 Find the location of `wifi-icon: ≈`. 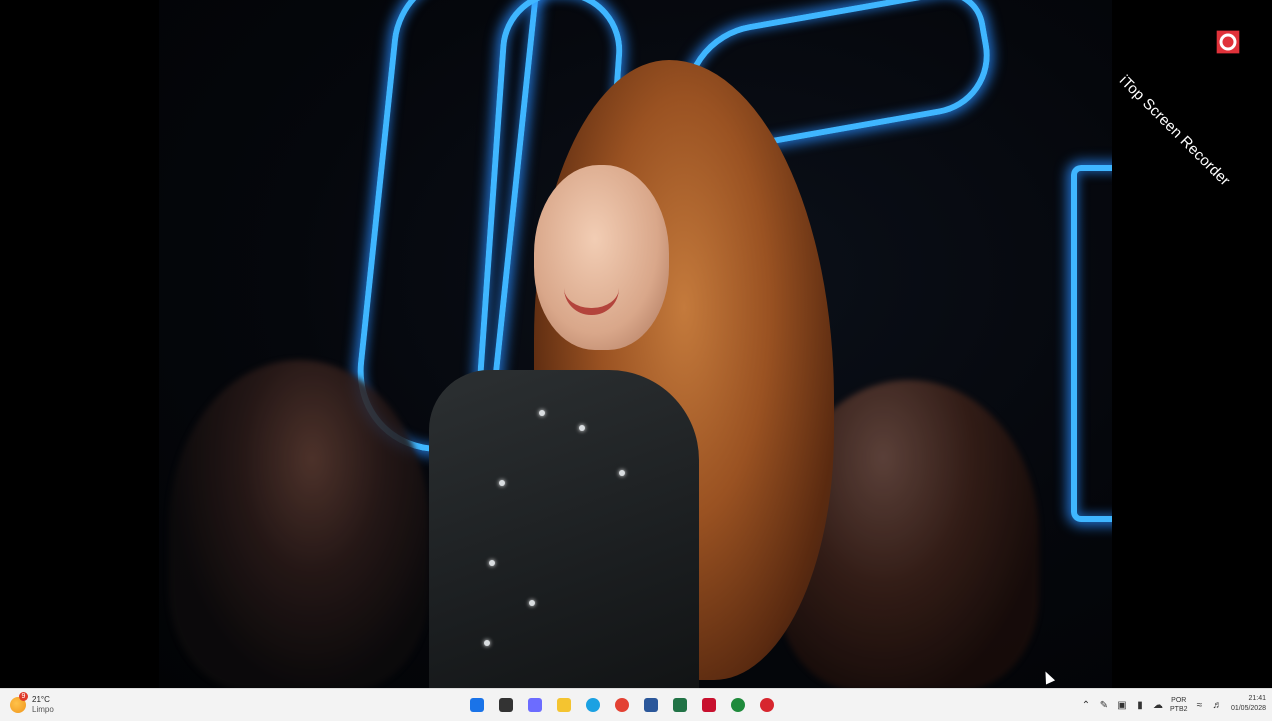

wifi-icon: ≈ is located at coordinates (1200, 705).